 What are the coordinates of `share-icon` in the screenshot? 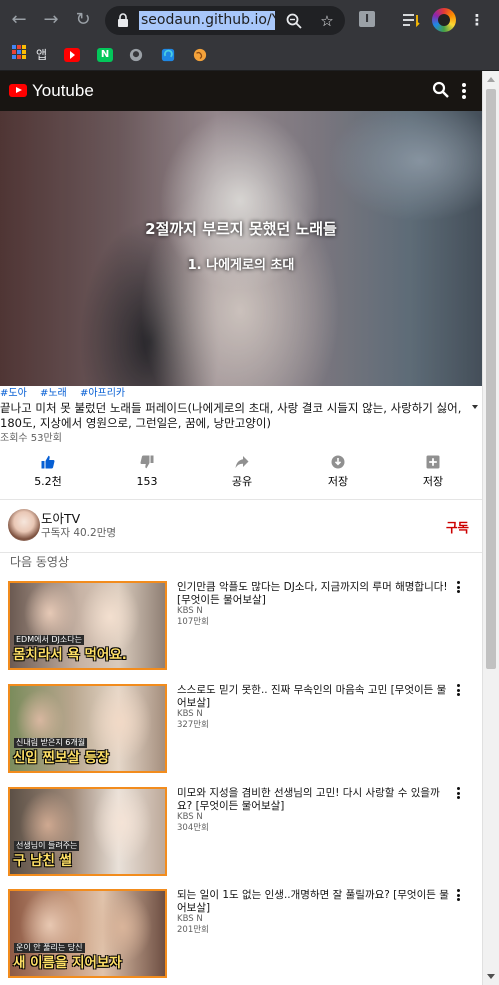 It's located at (242, 462).